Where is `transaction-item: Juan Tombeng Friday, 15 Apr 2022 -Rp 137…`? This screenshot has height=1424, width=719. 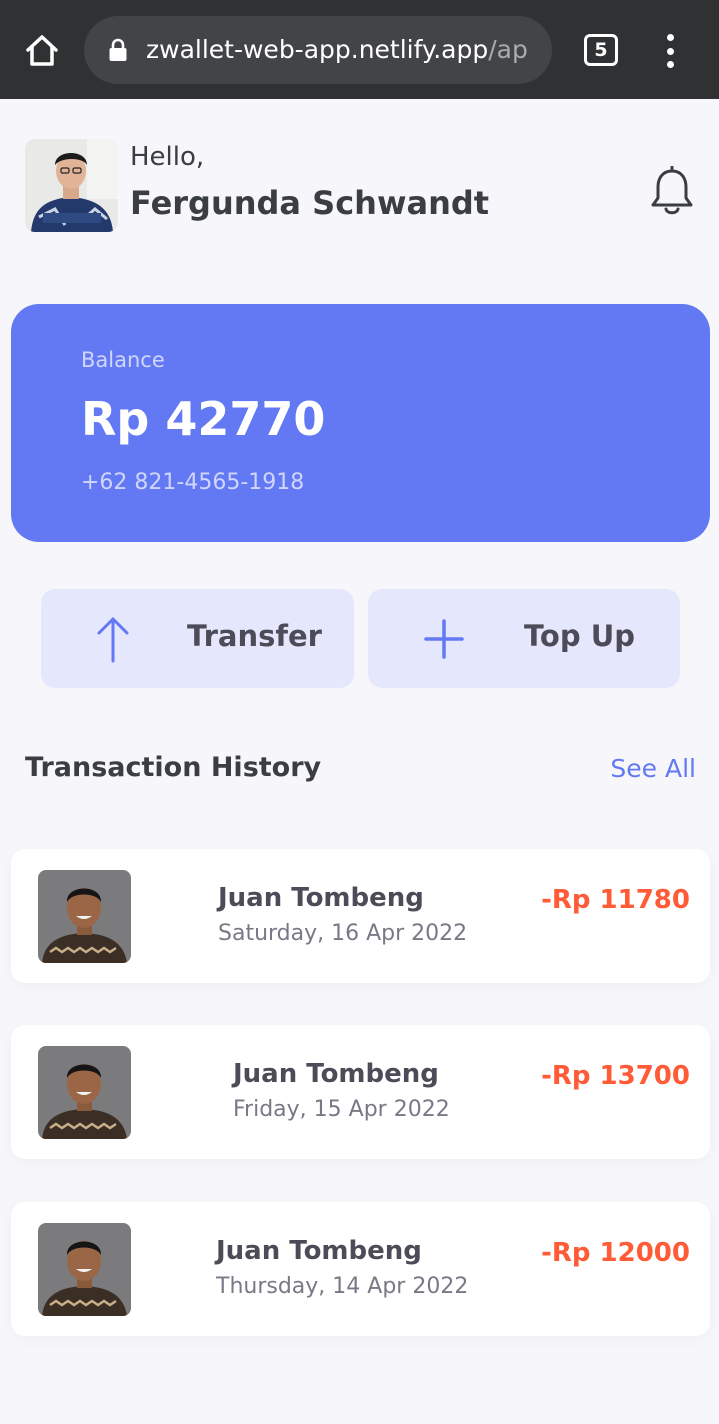
transaction-item: Juan Tombeng Friday, 15 Apr 2022 -Rp 137… is located at coordinates (360, 1092).